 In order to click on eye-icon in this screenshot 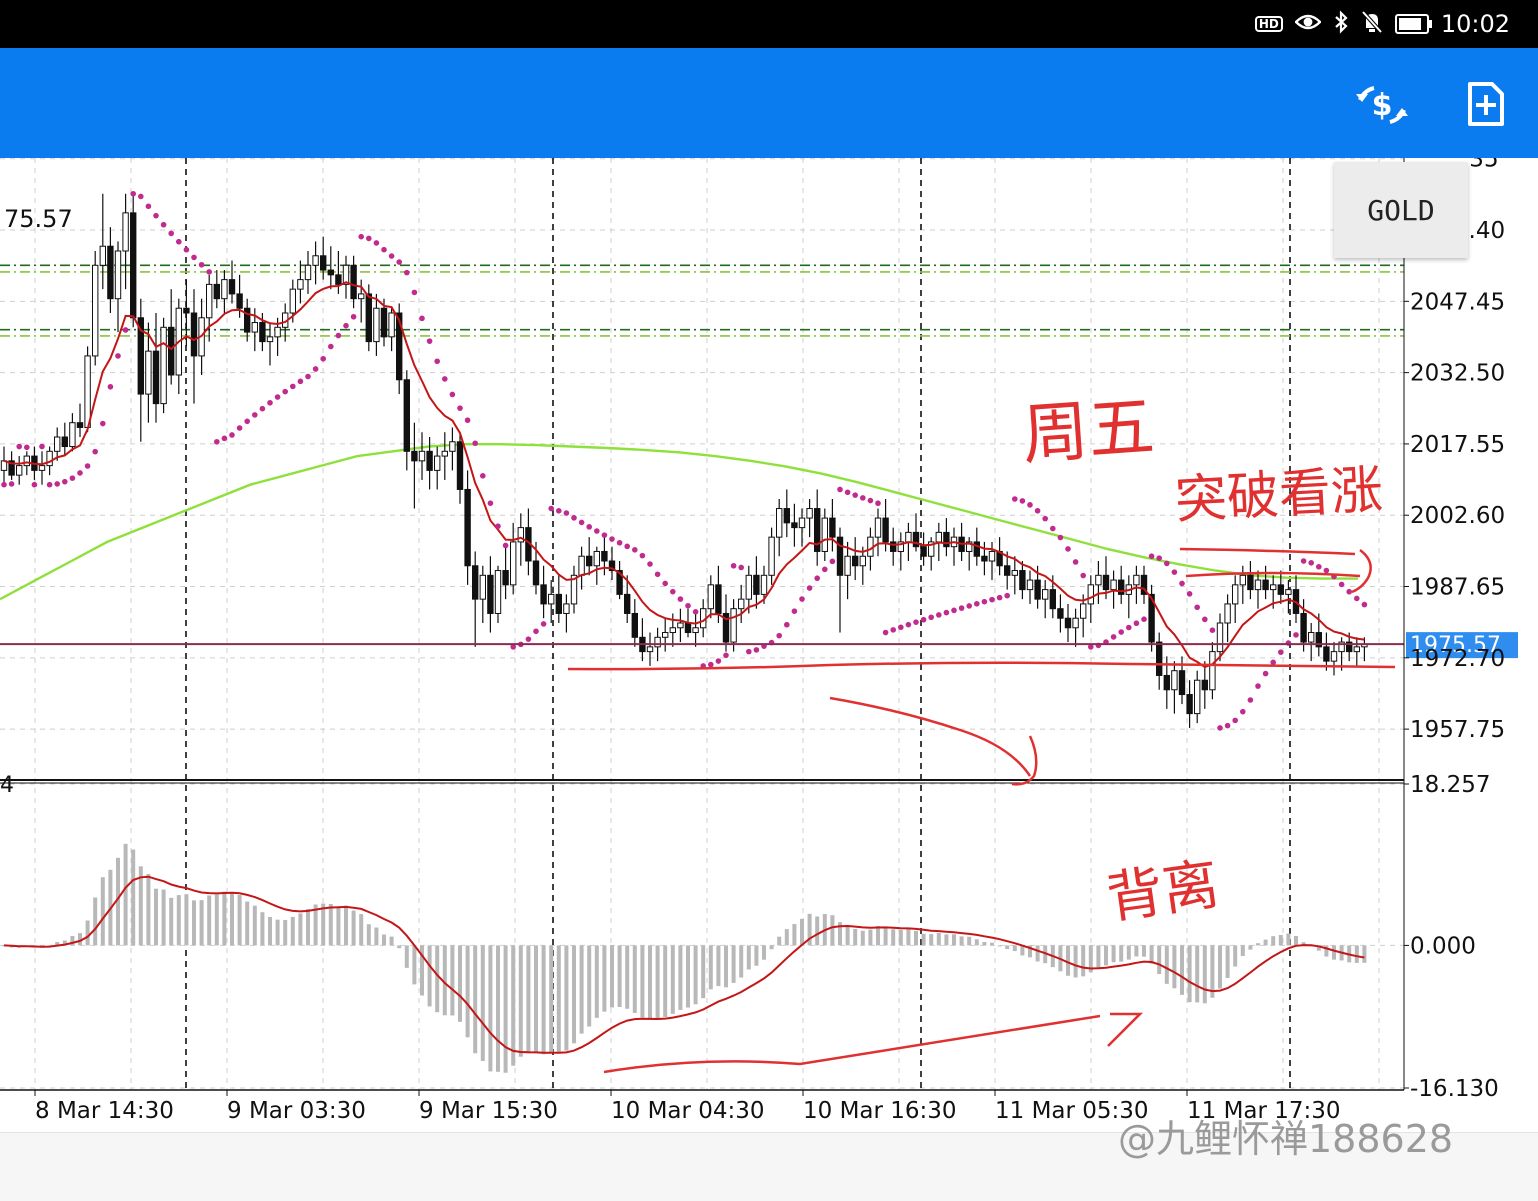, I will do `click(1308, 24)`.